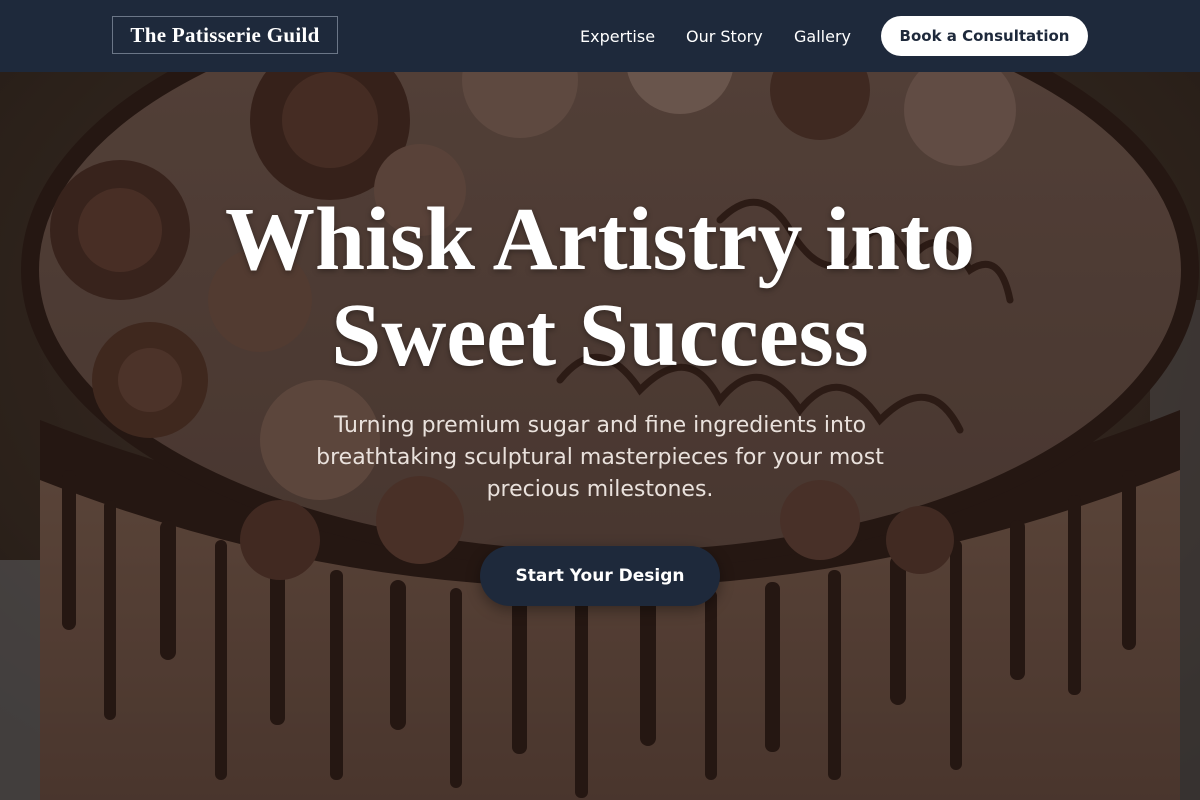  Describe the element at coordinates (724, 36) in the screenshot. I see `nav-link-our-story: Our Story` at that location.